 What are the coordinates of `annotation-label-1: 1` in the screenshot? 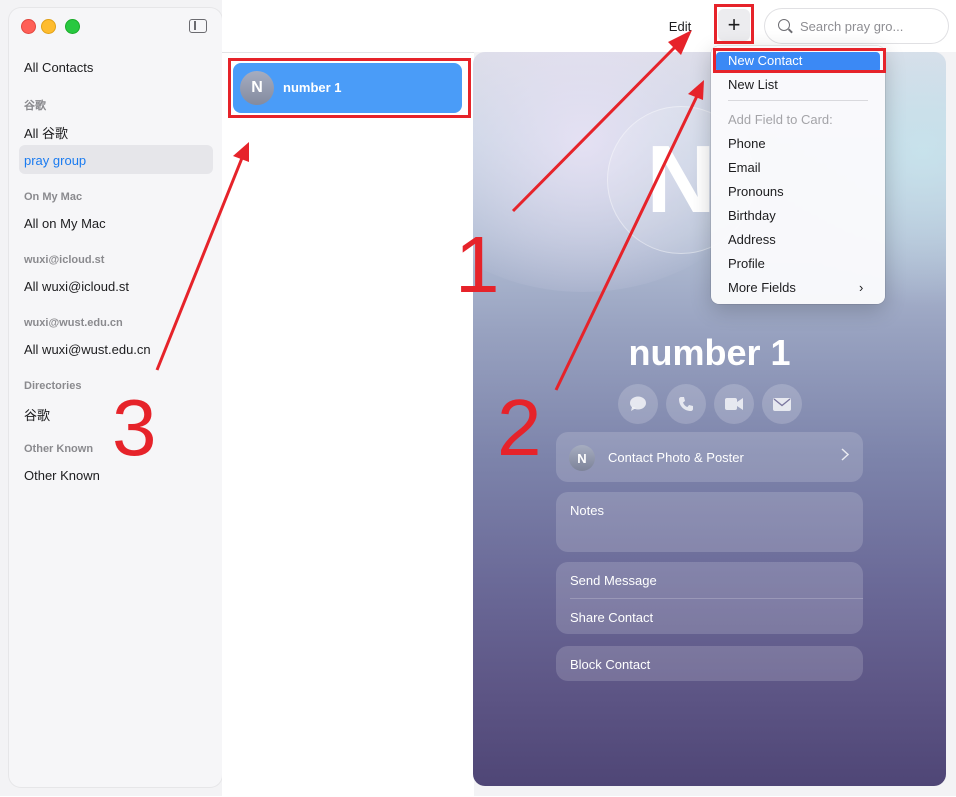 It's located at (477, 264).